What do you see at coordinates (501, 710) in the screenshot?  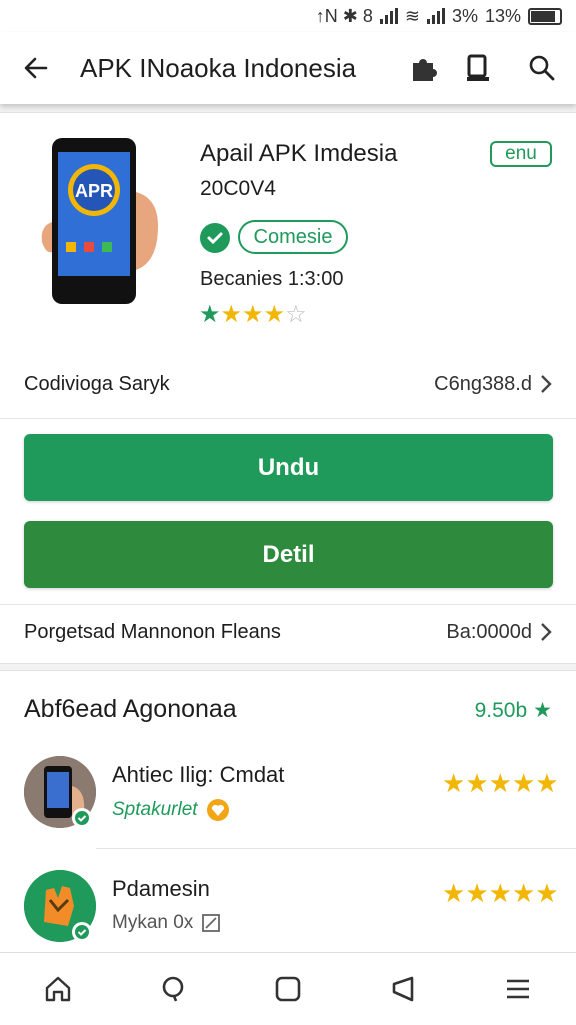 I see `reviews-score-value: 9.50b` at bounding box center [501, 710].